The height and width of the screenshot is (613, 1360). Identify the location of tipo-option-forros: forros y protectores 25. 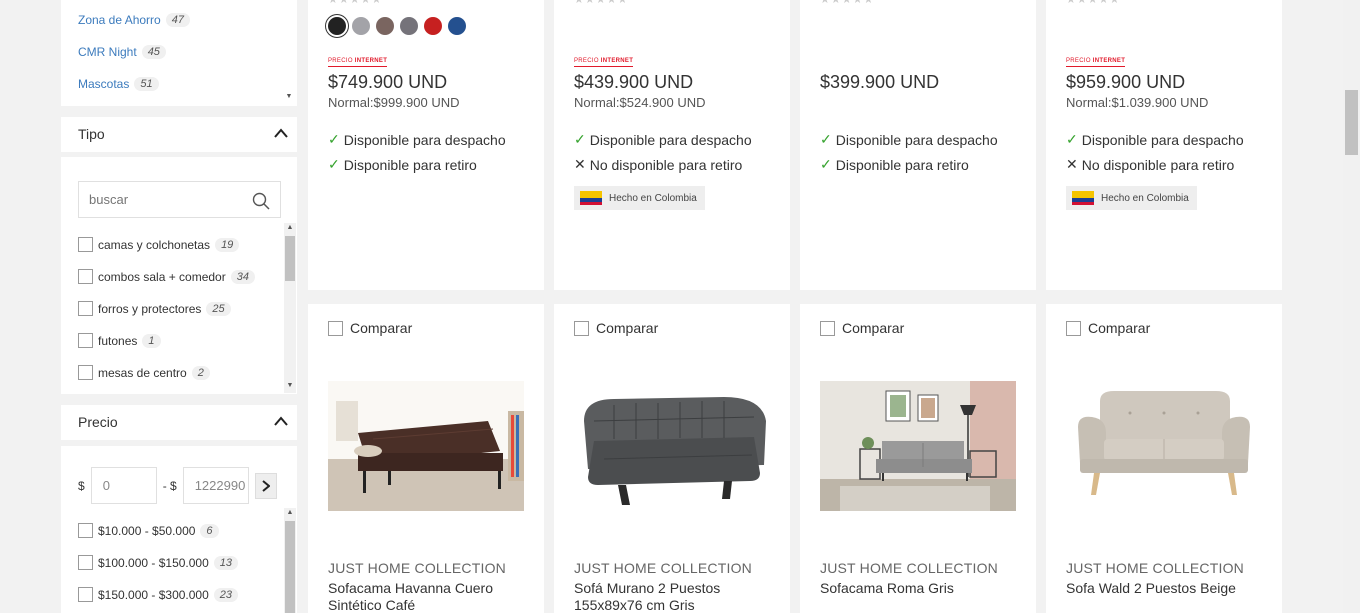
(154, 308).